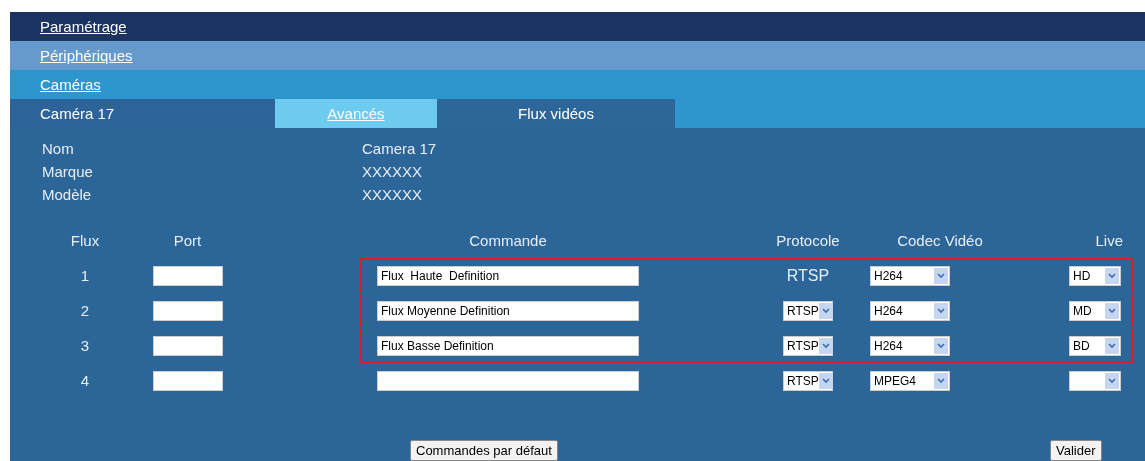  I want to click on column-header: Port, so click(187, 240).